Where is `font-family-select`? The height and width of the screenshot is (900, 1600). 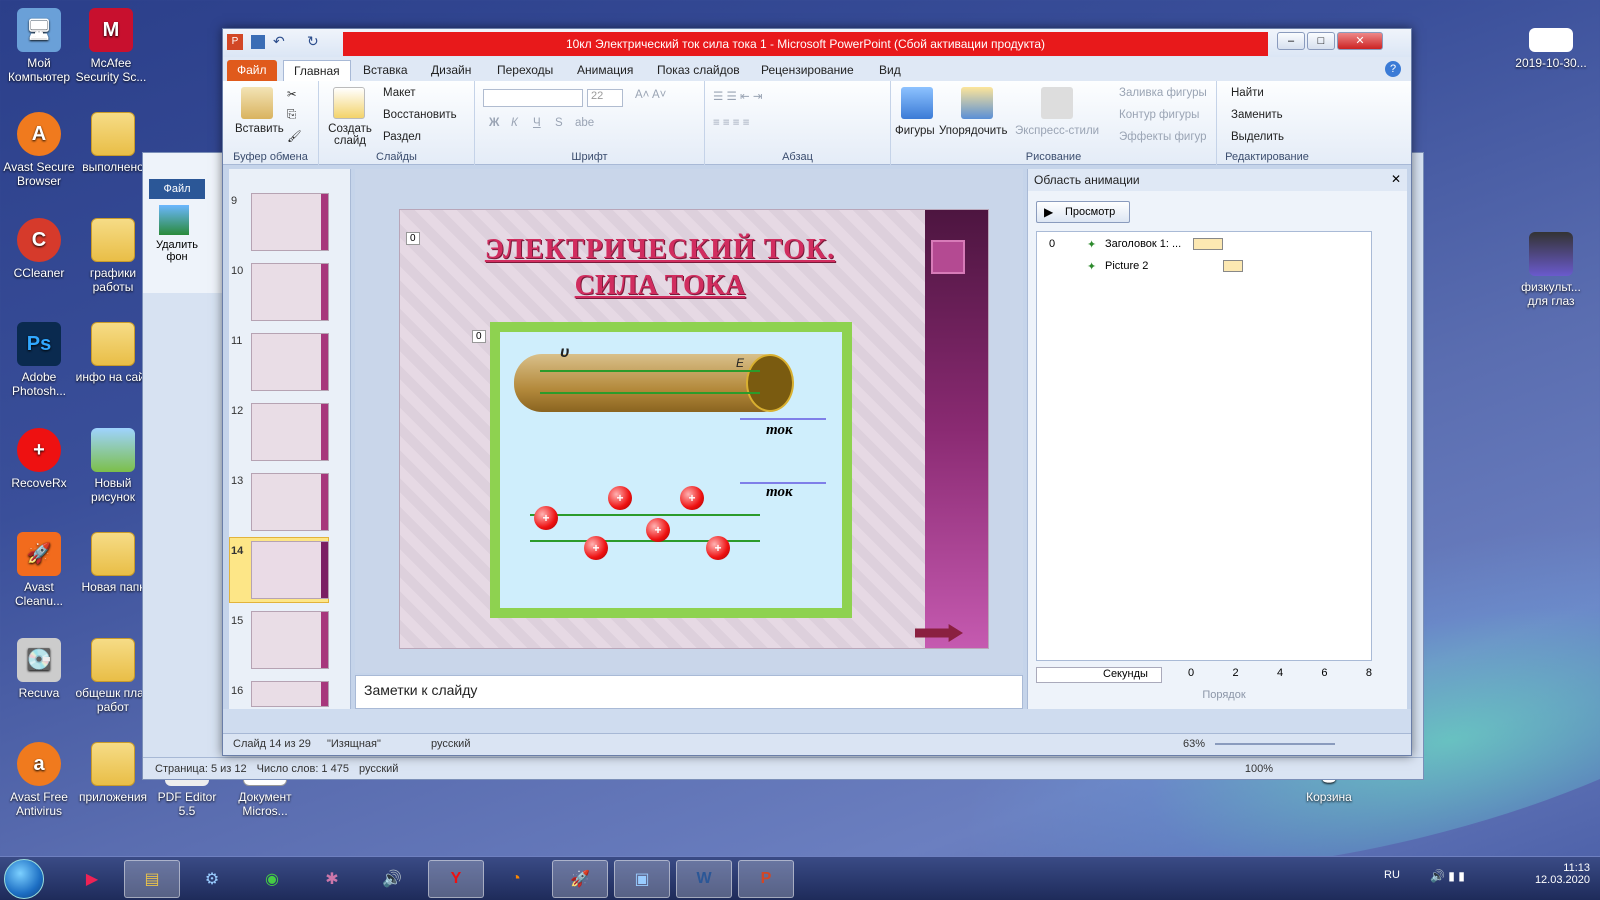
font-family-select is located at coordinates (533, 98).